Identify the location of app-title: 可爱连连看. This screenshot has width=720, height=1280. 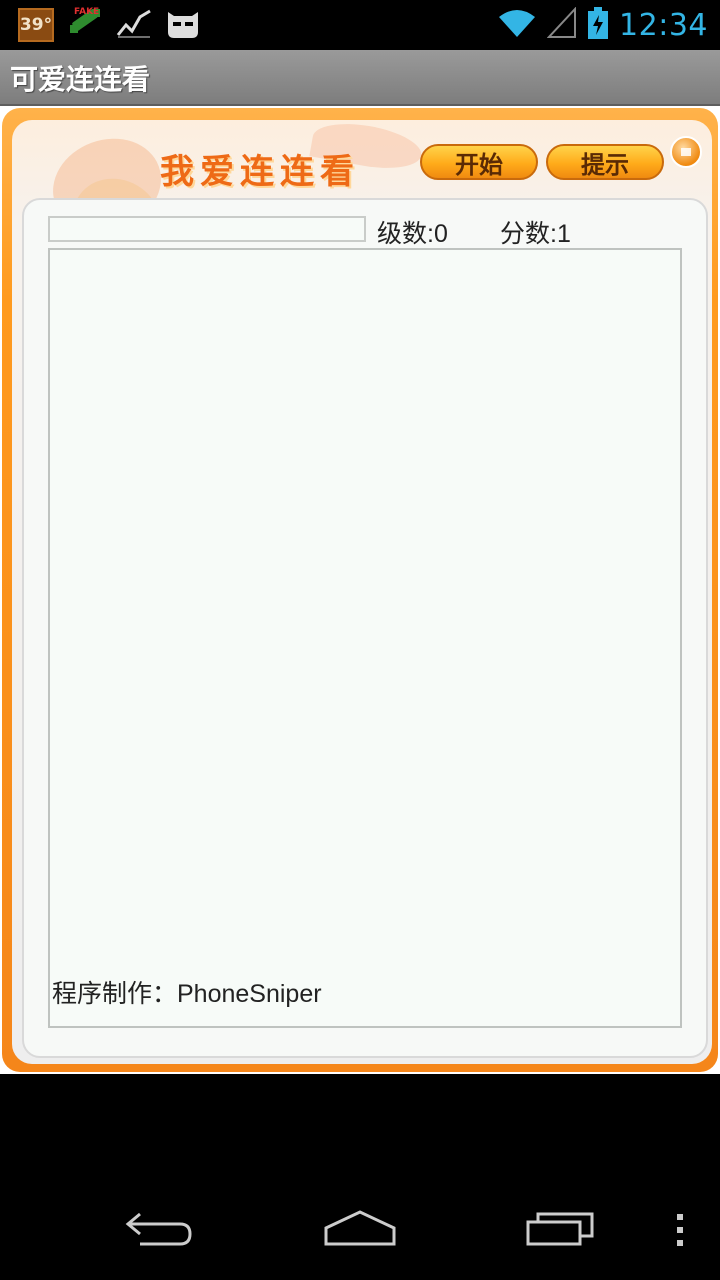
(80, 79).